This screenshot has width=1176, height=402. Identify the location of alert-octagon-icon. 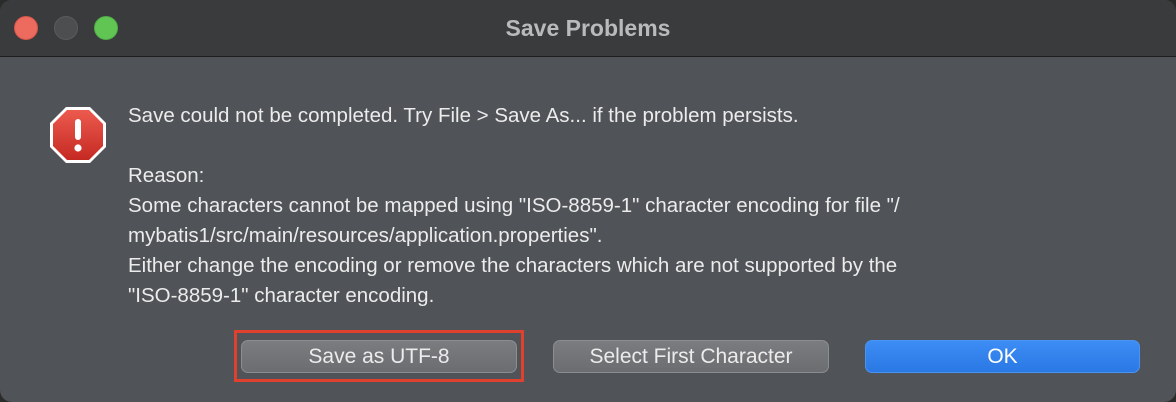
(78, 135).